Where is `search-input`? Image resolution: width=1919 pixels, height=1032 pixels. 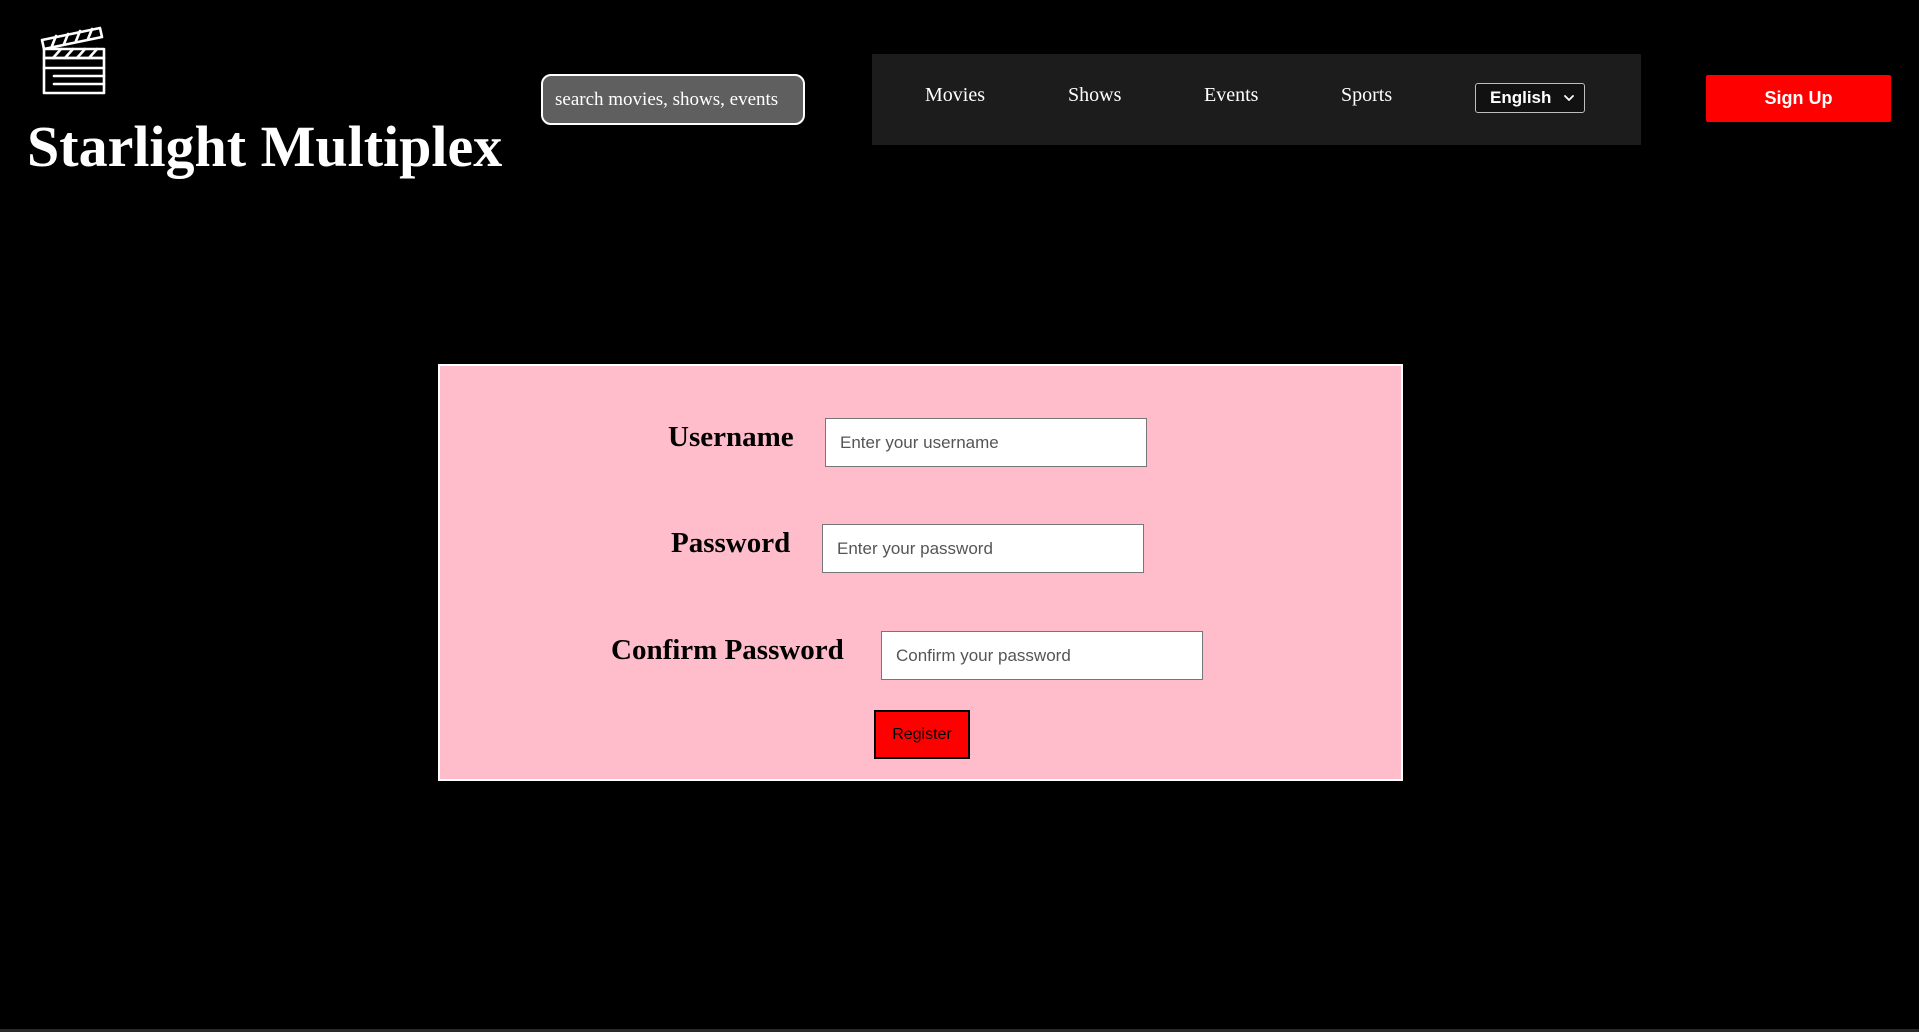 search-input is located at coordinates (673, 99).